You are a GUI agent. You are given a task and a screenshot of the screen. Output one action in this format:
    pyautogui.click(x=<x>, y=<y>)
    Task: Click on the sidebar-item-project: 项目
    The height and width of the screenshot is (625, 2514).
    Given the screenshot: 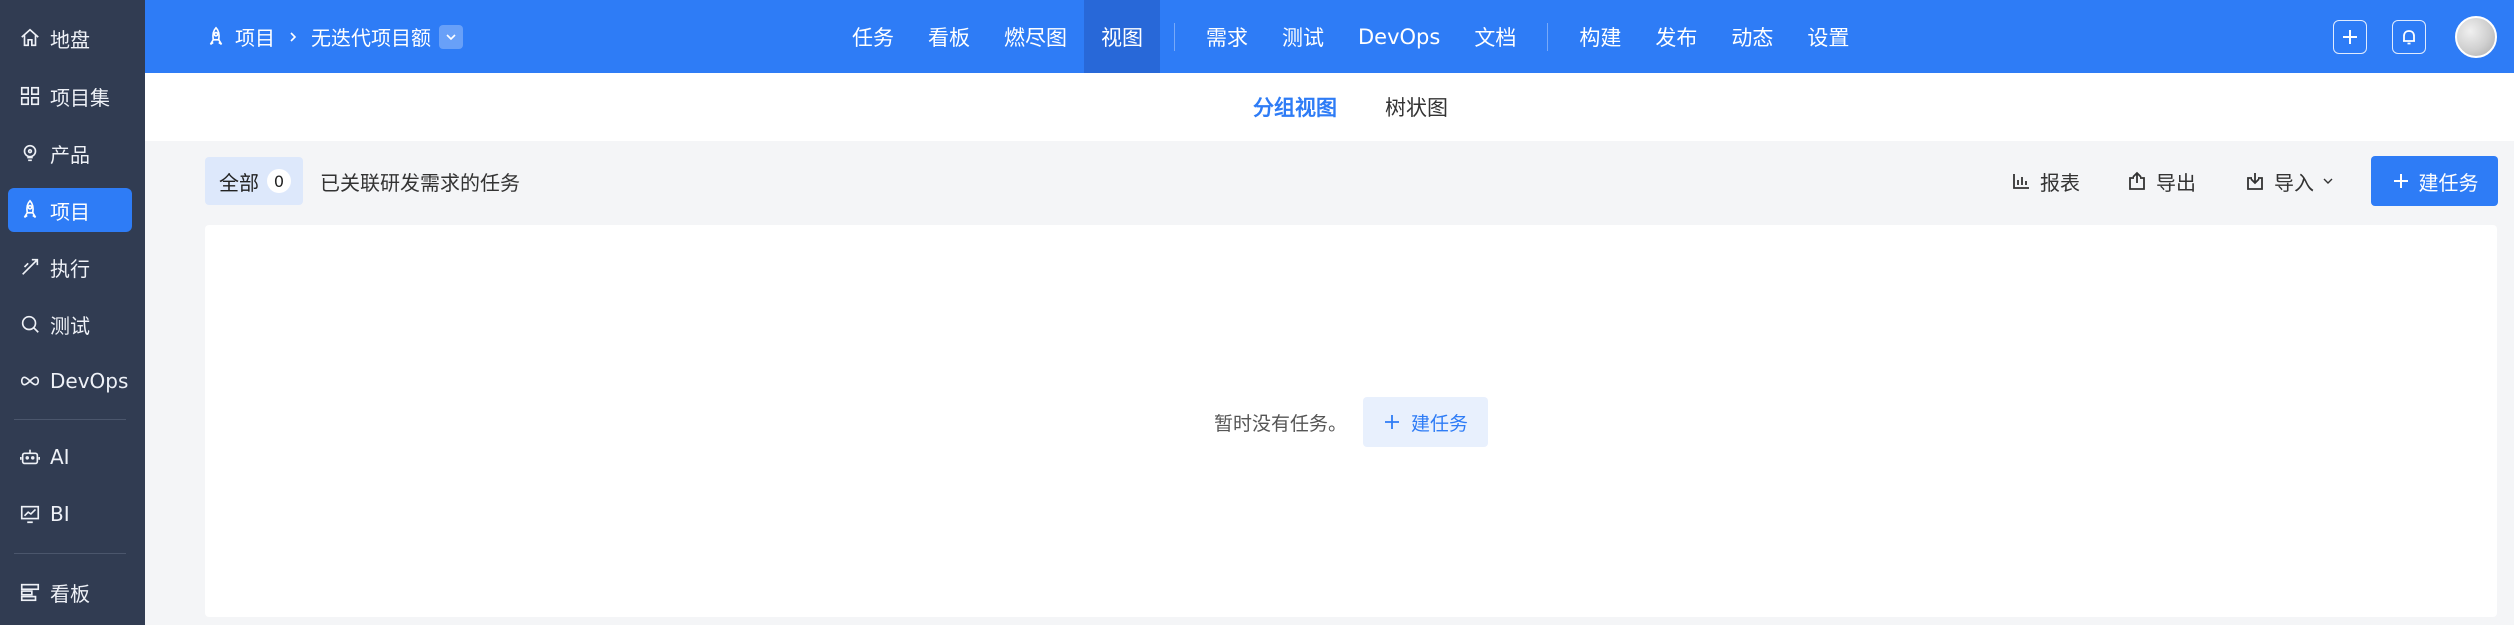 What is the action you would take?
    pyautogui.click(x=70, y=210)
    